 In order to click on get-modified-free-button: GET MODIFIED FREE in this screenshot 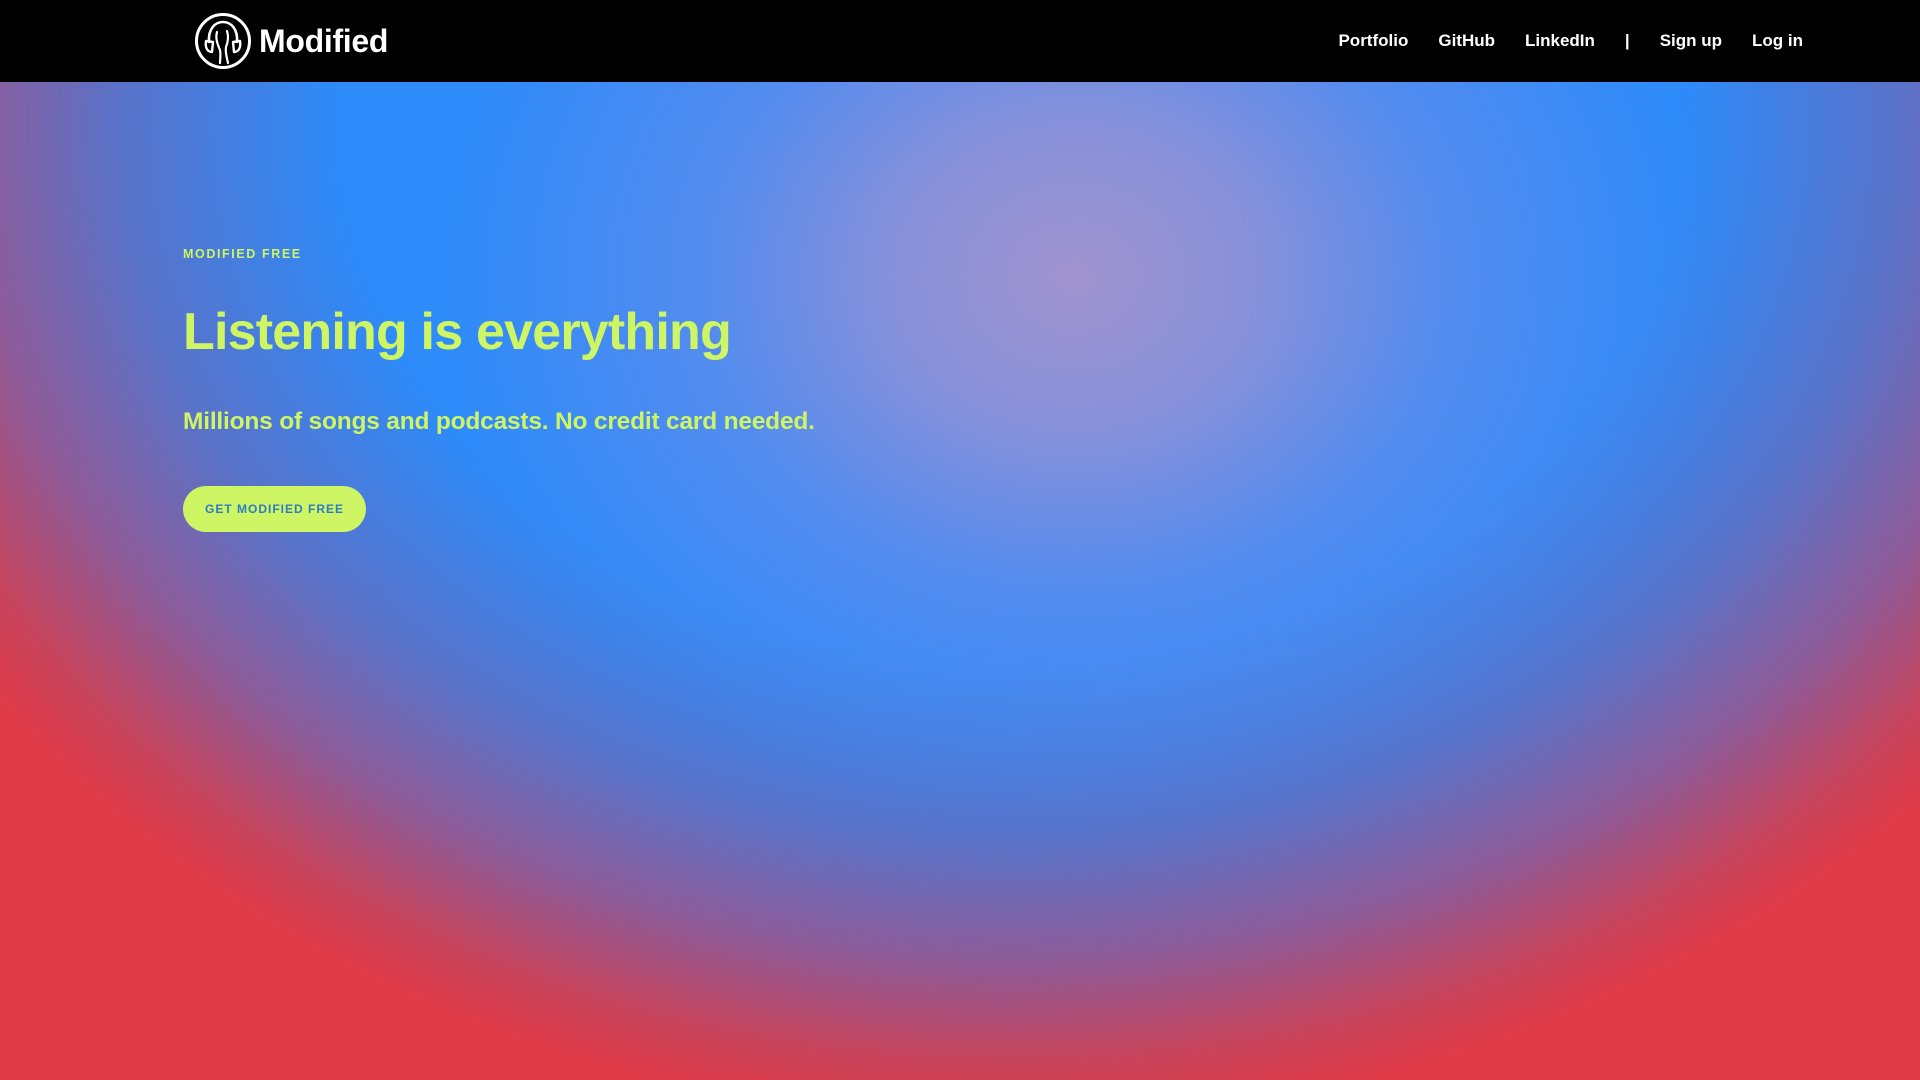, I will do `click(275, 509)`.